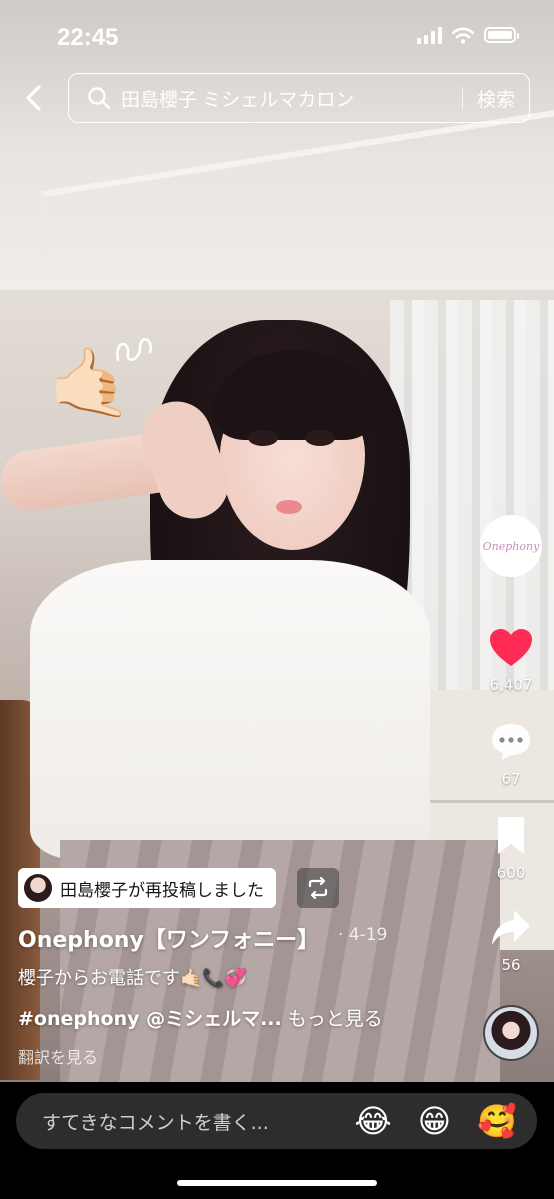  Describe the element at coordinates (511, 965) in the screenshot. I see `share-count: 56` at that location.